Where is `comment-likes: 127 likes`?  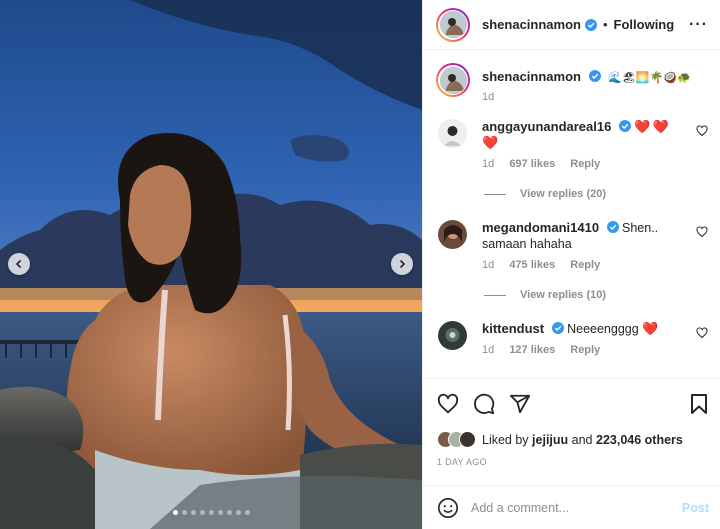 comment-likes: 127 likes is located at coordinates (532, 350).